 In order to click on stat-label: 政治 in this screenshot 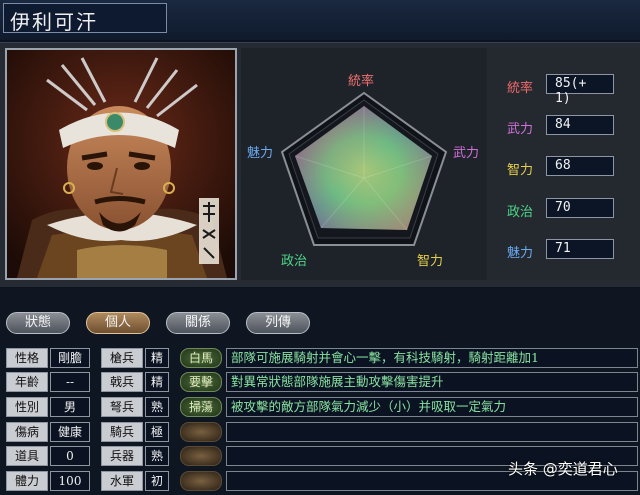, I will do `click(520, 212)`.